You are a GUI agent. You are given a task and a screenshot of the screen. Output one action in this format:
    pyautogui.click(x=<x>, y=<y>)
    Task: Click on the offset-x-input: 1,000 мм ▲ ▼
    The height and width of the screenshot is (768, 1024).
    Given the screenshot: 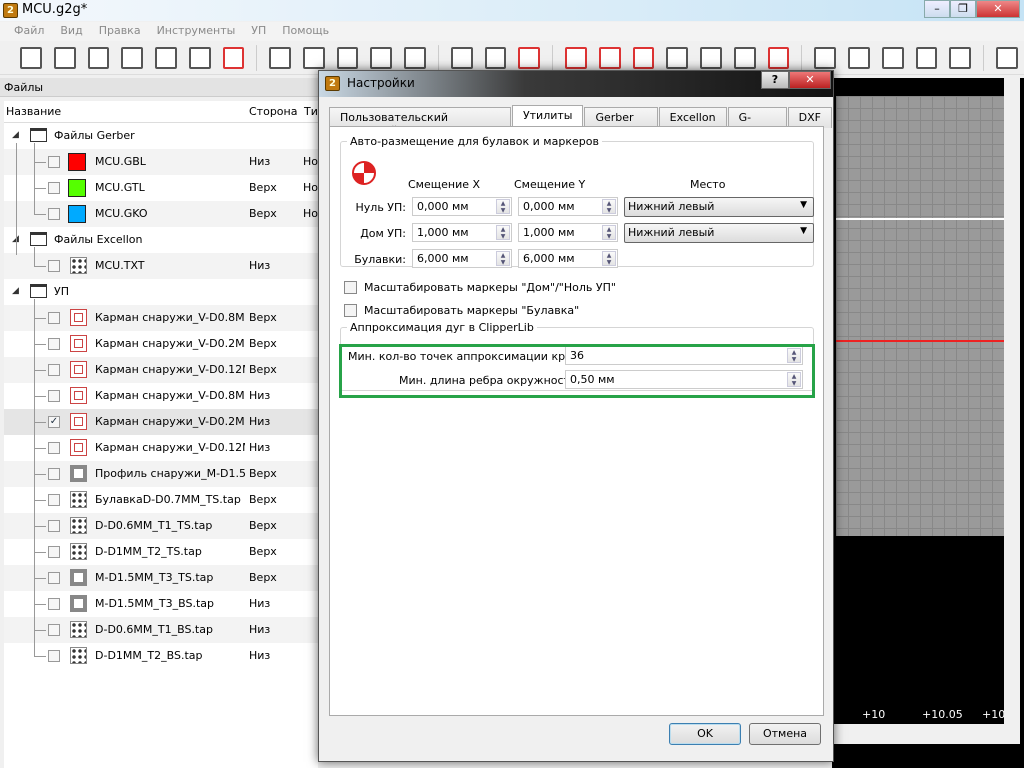 What is the action you would take?
    pyautogui.click(x=462, y=232)
    